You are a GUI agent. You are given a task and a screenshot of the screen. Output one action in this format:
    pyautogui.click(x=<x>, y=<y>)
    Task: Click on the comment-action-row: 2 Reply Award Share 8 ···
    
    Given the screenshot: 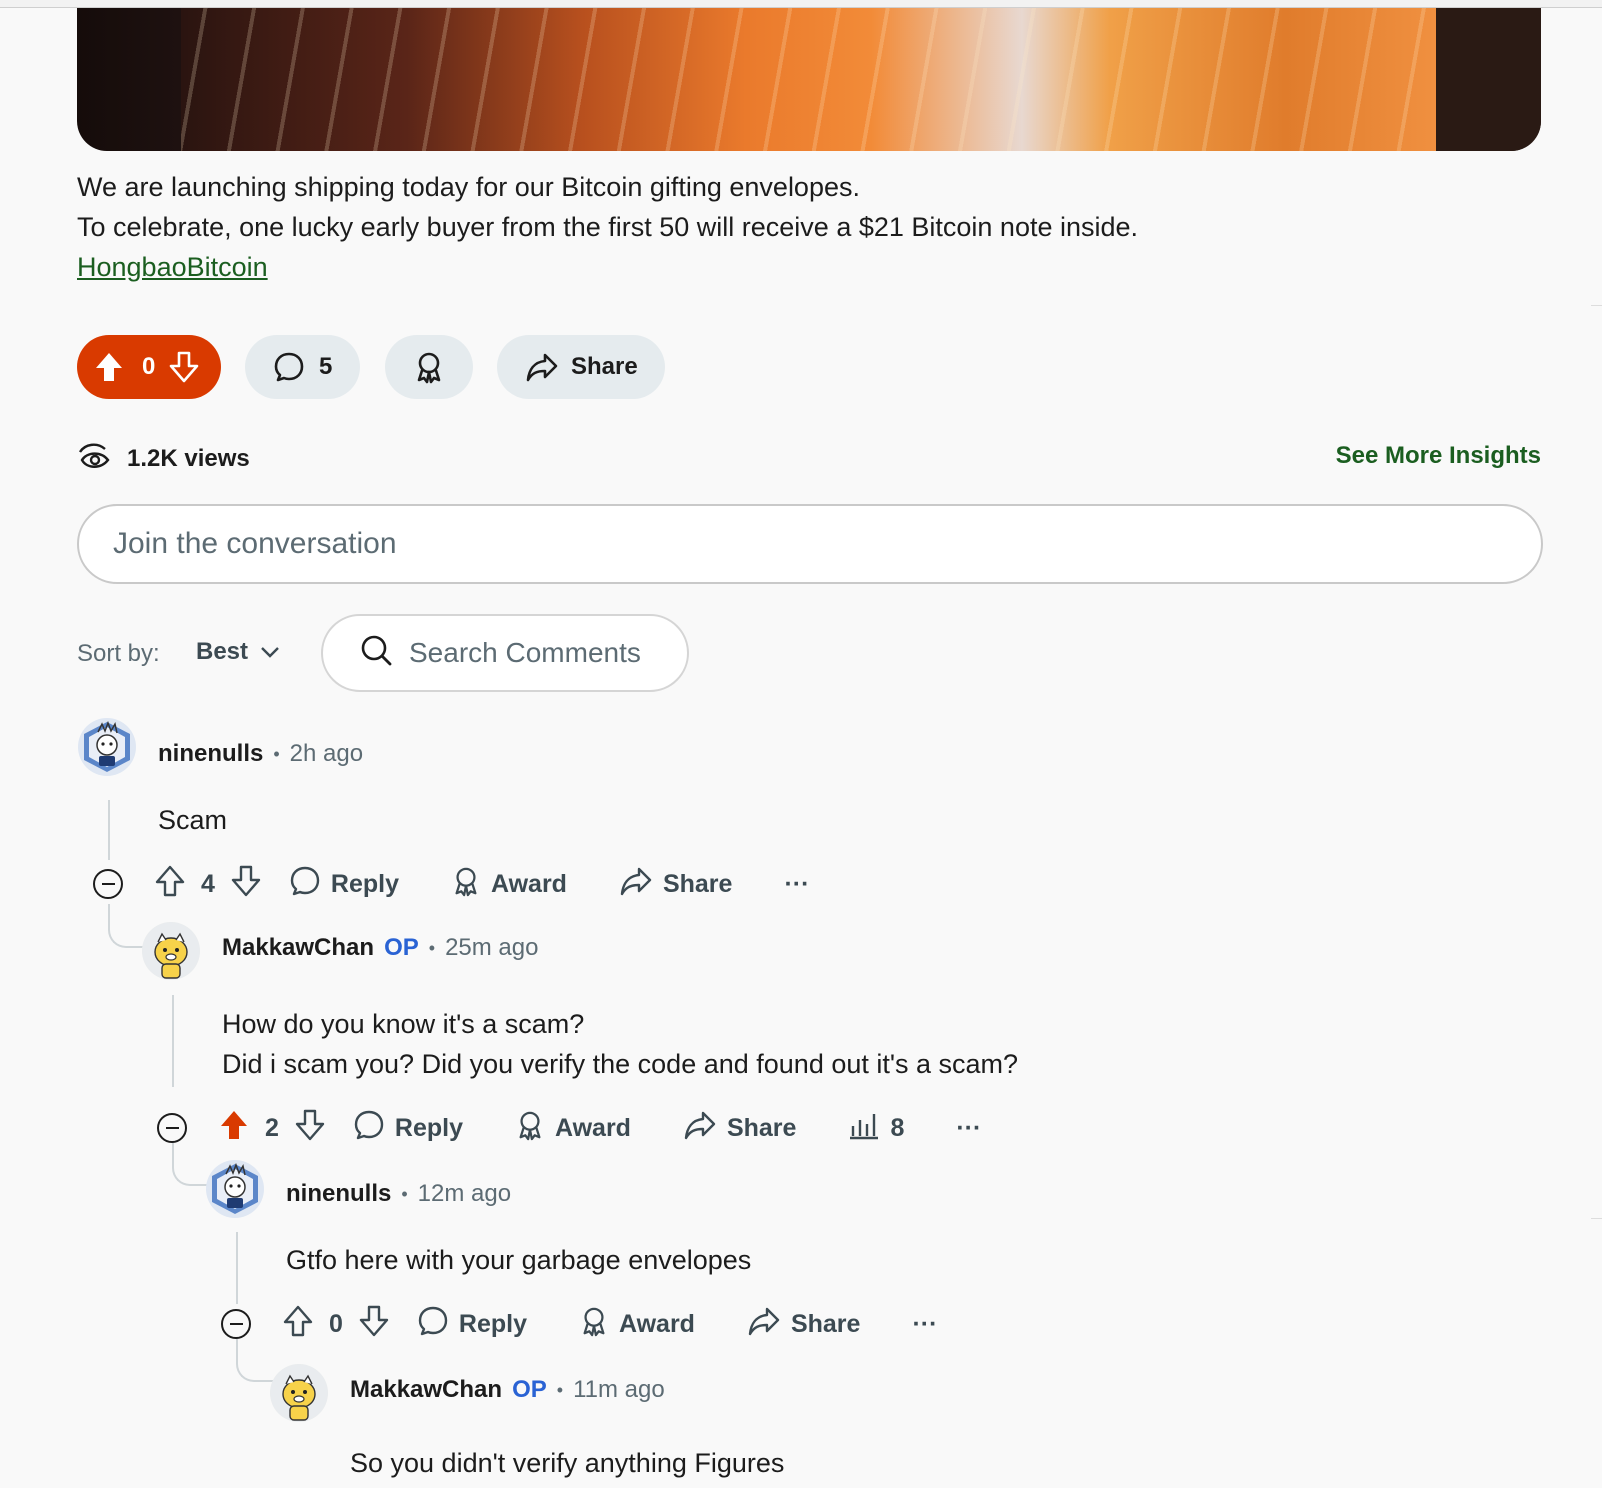 What is the action you would take?
    pyautogui.click(x=569, y=1128)
    